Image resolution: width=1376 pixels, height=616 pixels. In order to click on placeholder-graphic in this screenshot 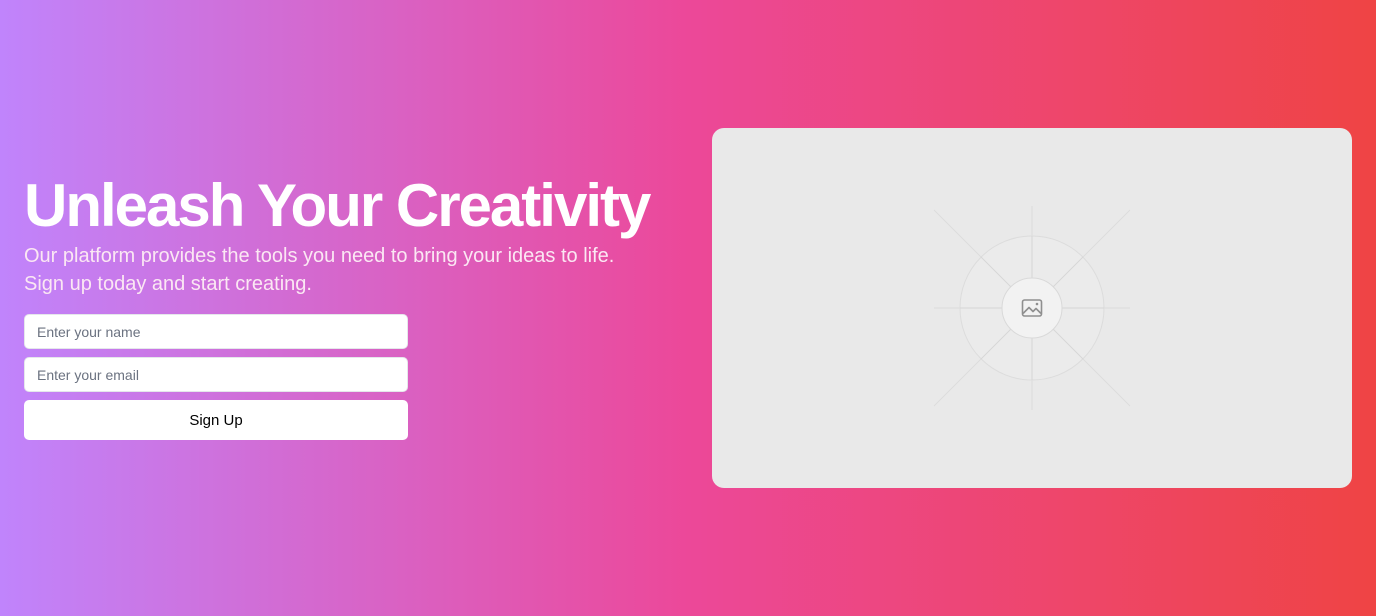, I will do `click(1032, 308)`.